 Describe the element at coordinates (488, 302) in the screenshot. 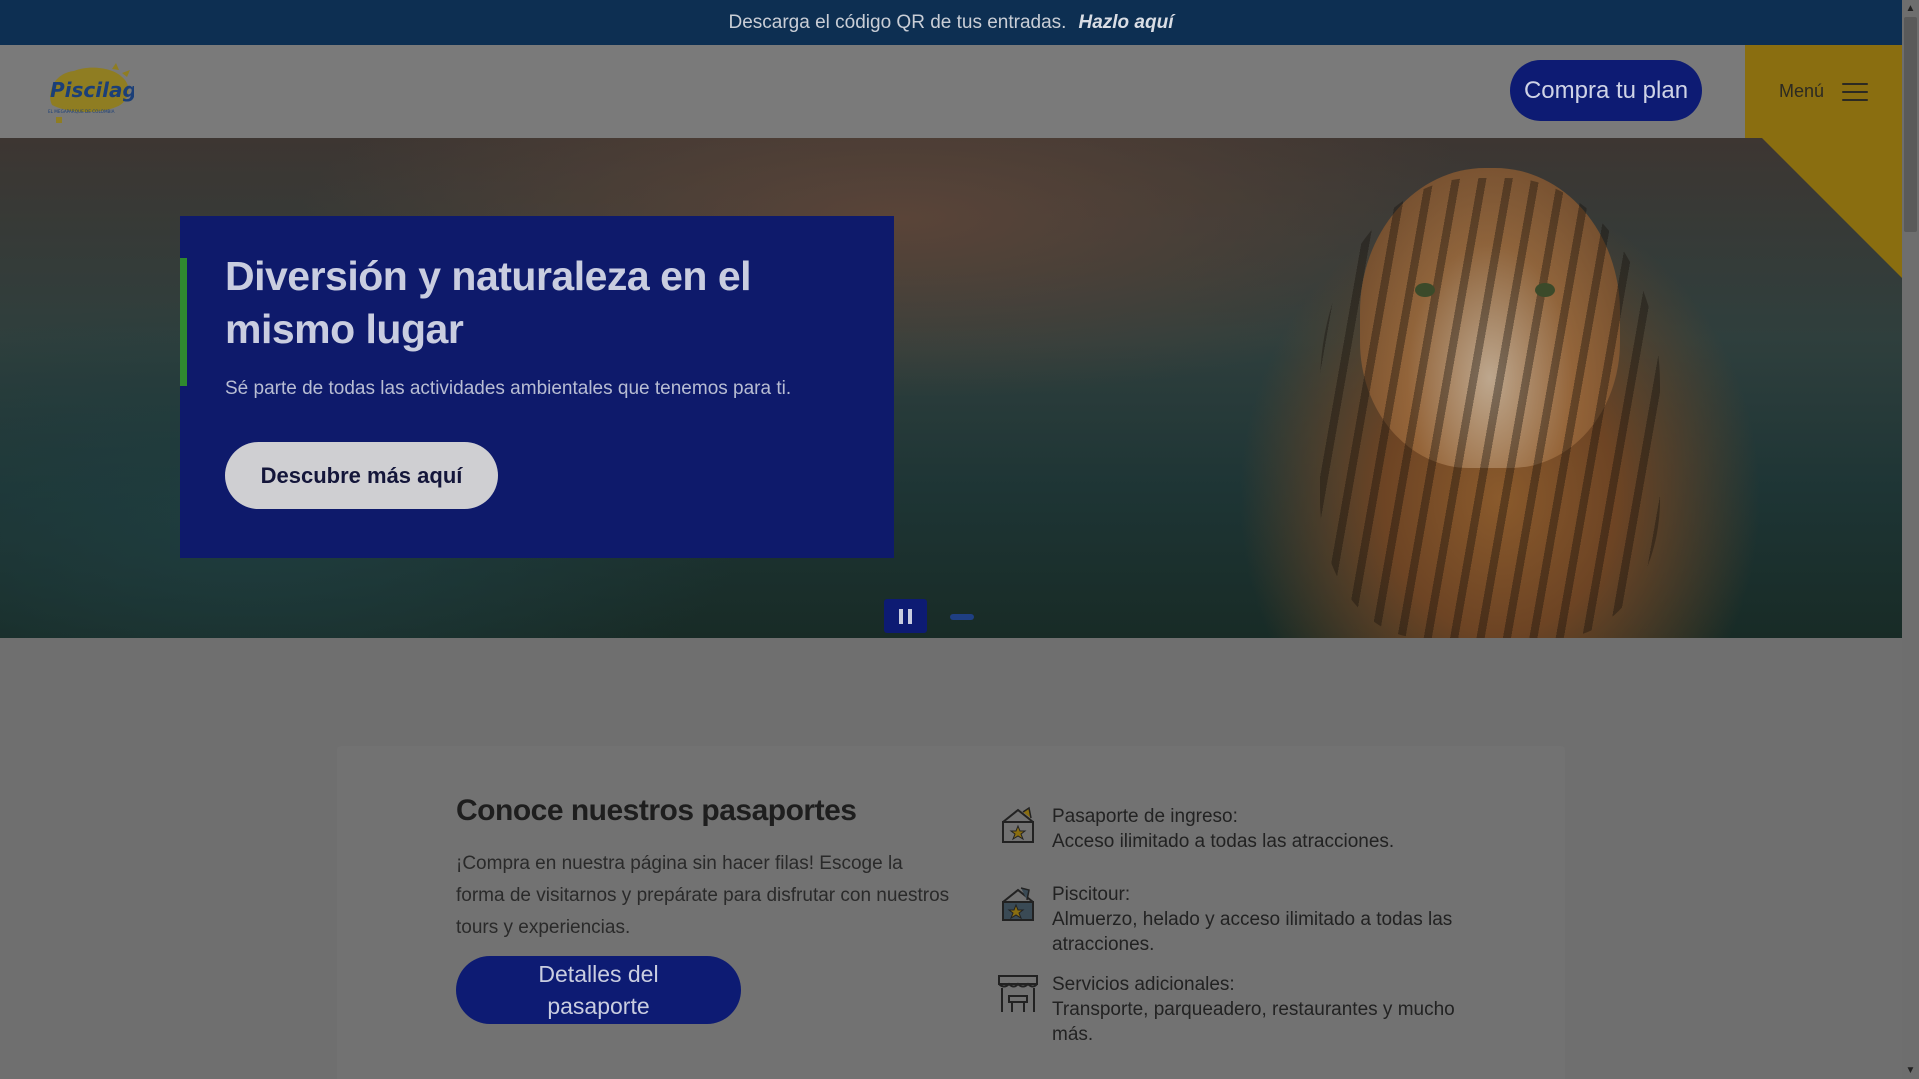

I see `hero-title: Diversión y naturaleza en el mismo lugar` at that location.